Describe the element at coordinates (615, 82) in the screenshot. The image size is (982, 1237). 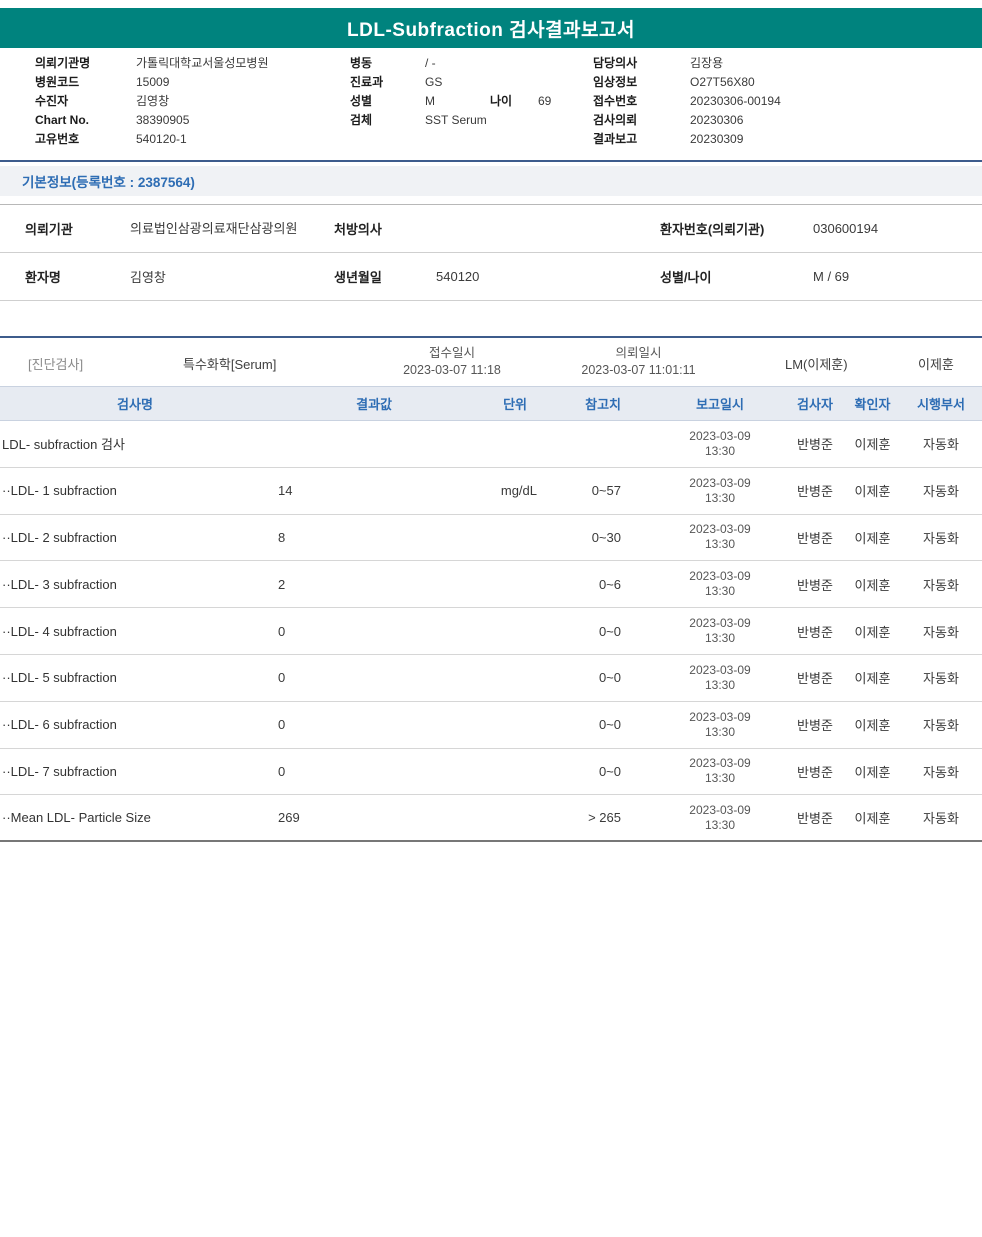
I see `field-label: 임상정보` at that location.